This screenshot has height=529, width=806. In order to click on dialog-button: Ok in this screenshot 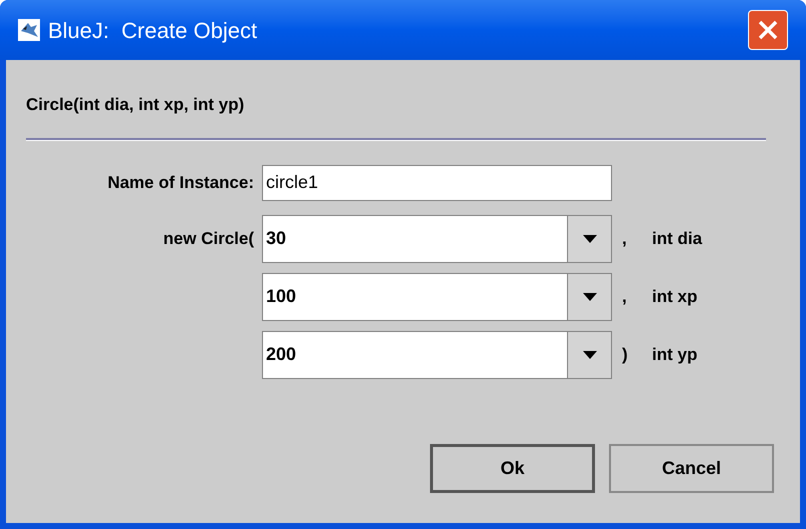, I will do `click(512, 468)`.